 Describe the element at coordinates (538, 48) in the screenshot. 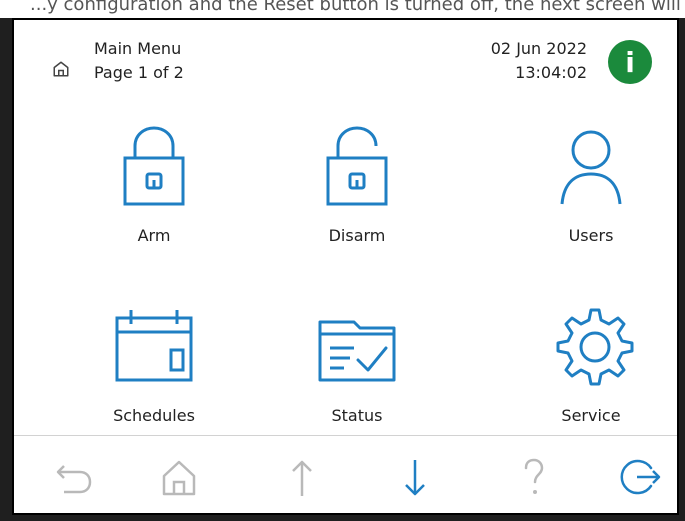

I see `date-display: 02 Jun 2022` at that location.